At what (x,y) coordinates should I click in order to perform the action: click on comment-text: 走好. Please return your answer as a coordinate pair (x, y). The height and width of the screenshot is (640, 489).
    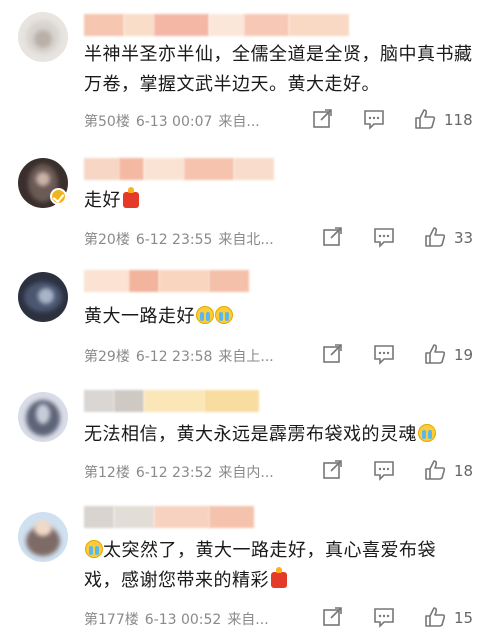
    Looking at the image, I should click on (281, 201).